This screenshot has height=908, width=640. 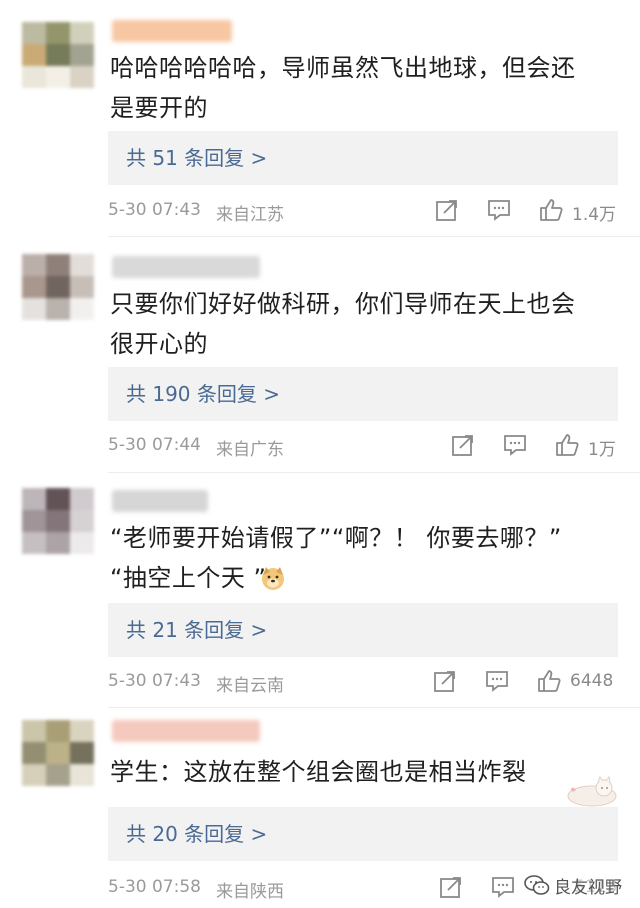 I want to click on comment-line: 很开心的, so click(x=159, y=344).